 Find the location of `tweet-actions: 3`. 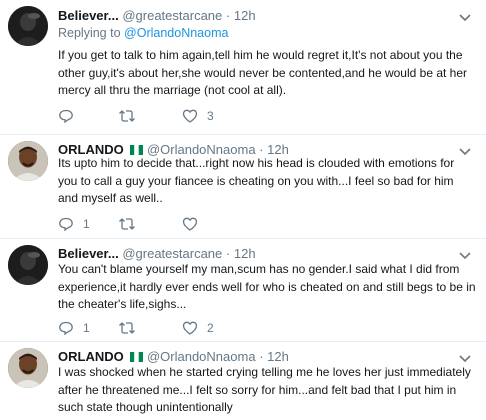

tweet-actions: 3 is located at coordinates (208, 116).